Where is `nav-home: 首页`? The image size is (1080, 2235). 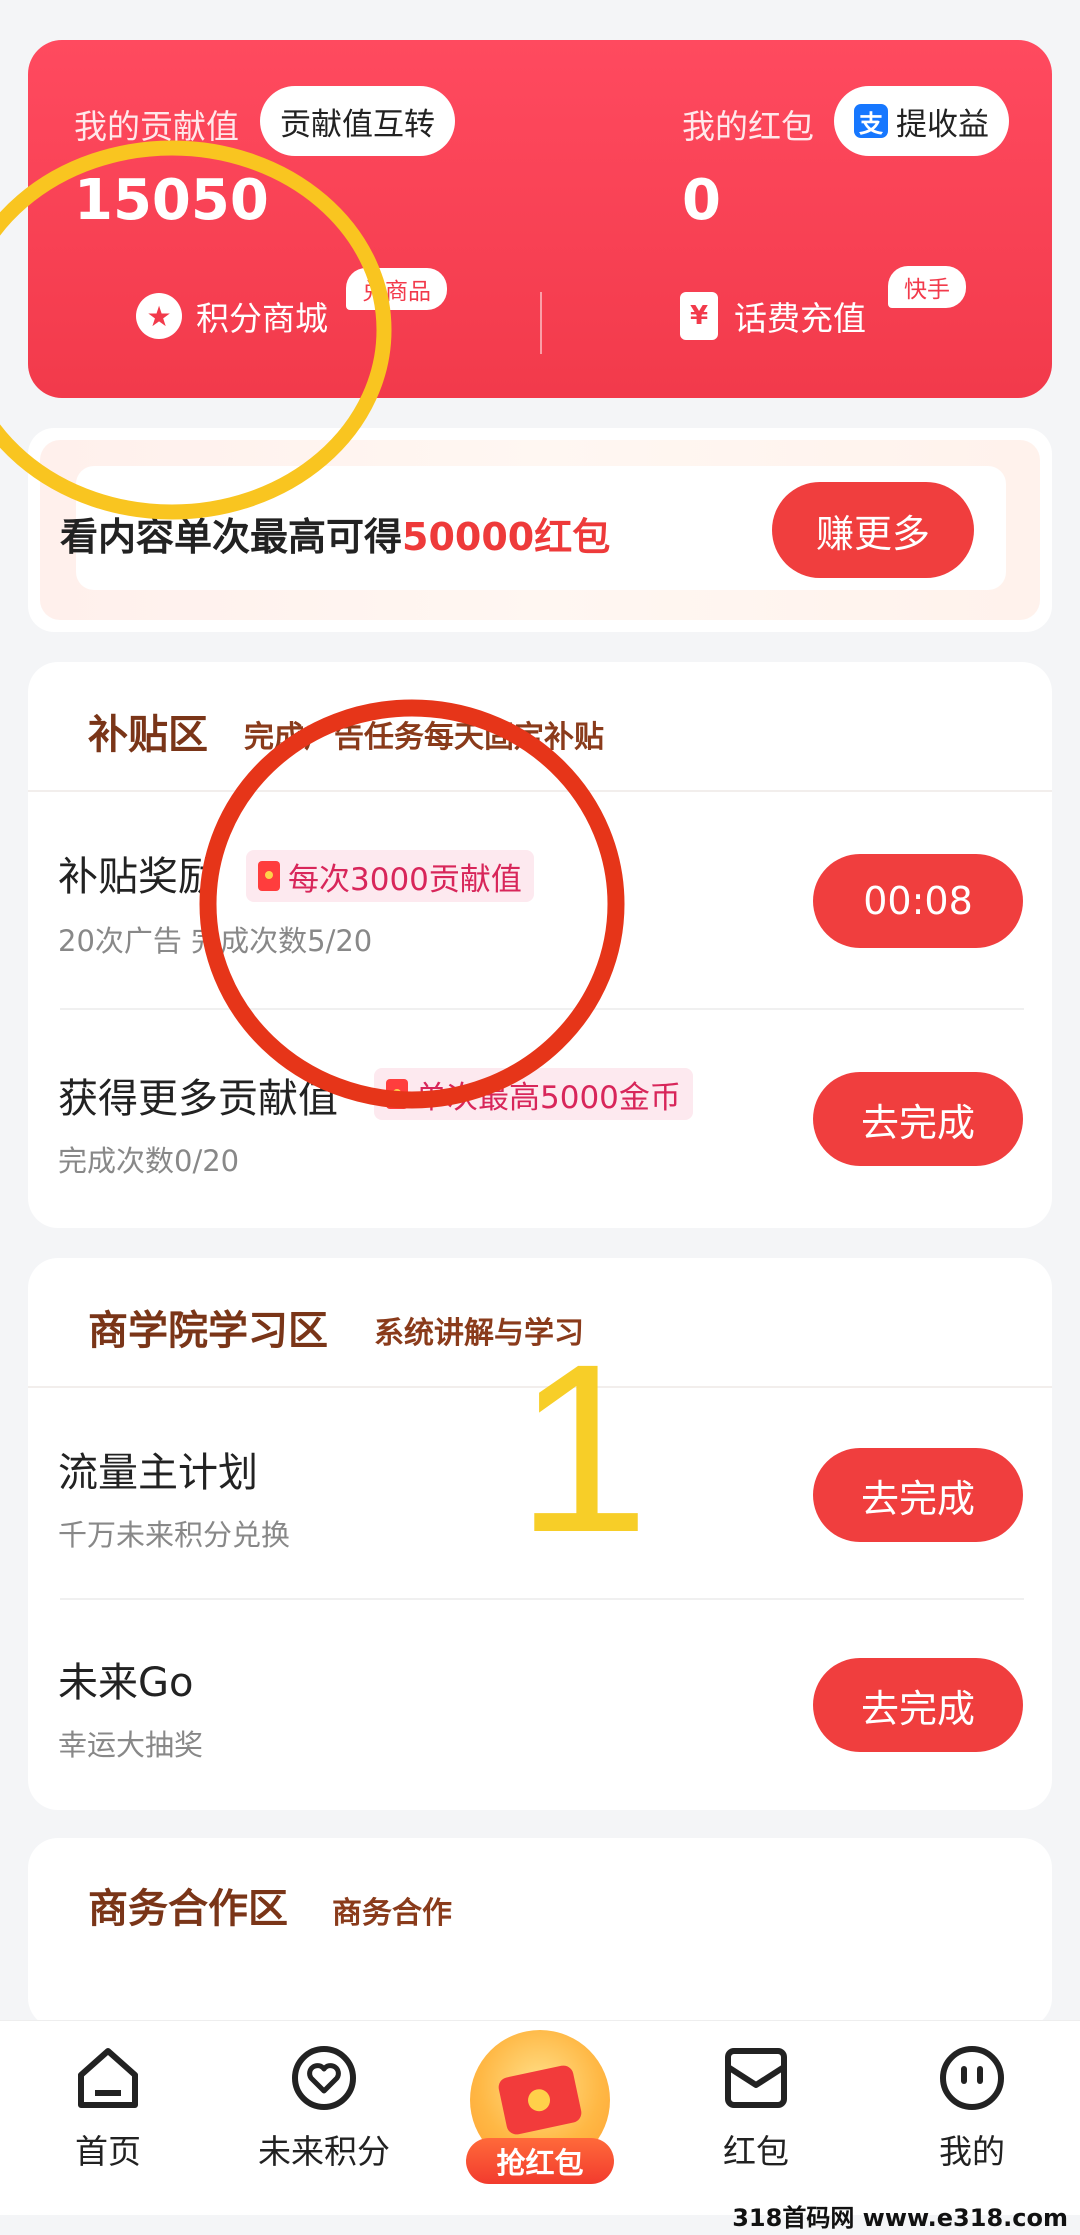 nav-home: 首页 is located at coordinates (108, 2109).